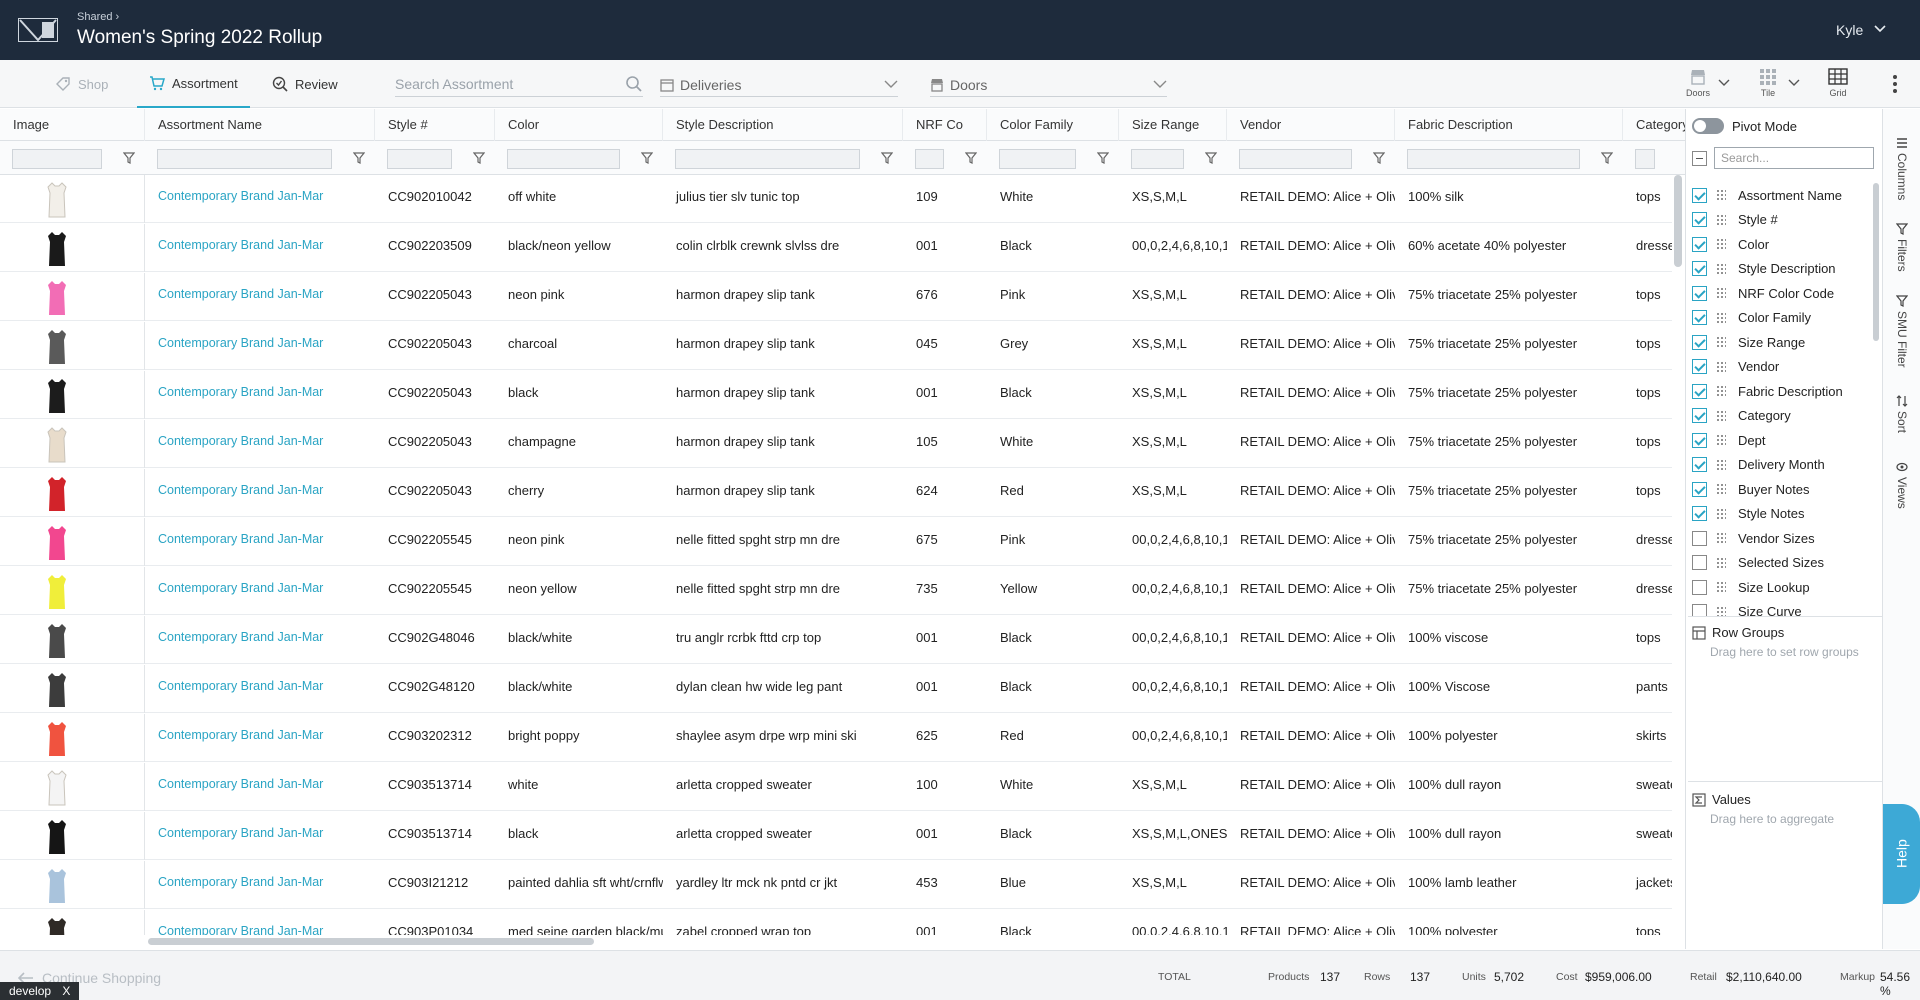  Describe the element at coordinates (1876, 262) in the screenshot. I see `column-list-scrollbar` at that location.